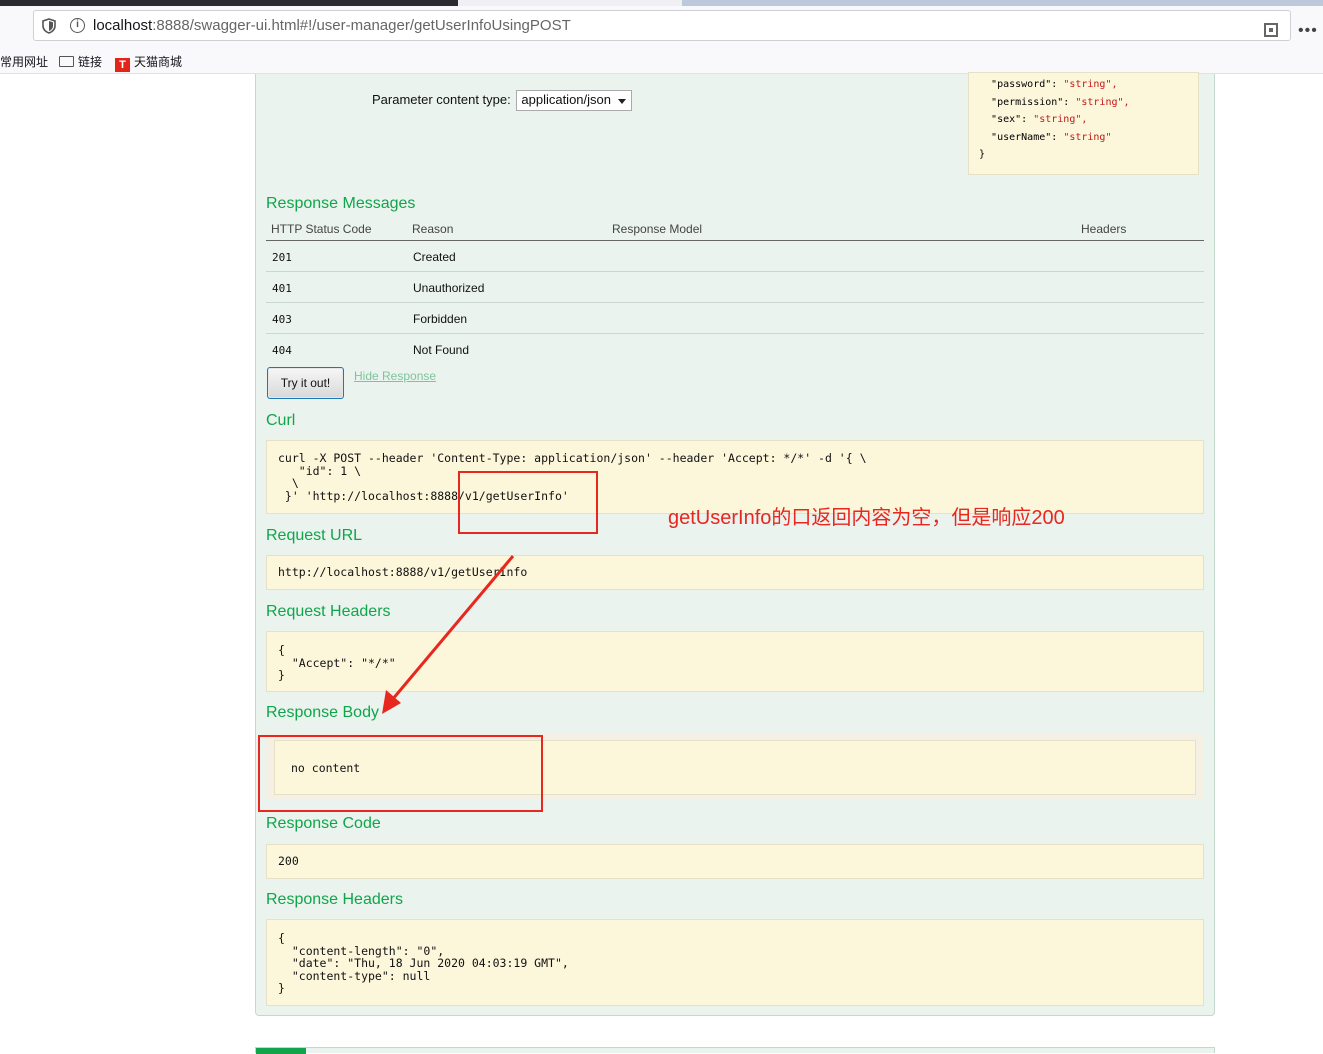  What do you see at coordinates (735, 1050) in the screenshot?
I see `next-operation-panel` at bounding box center [735, 1050].